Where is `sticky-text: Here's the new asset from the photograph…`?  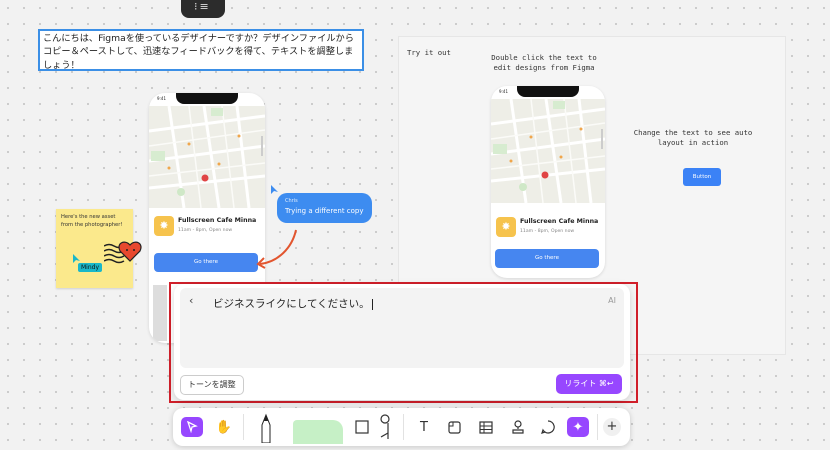 sticky-text: Here's the new asset from the photograph… is located at coordinates (92, 221).